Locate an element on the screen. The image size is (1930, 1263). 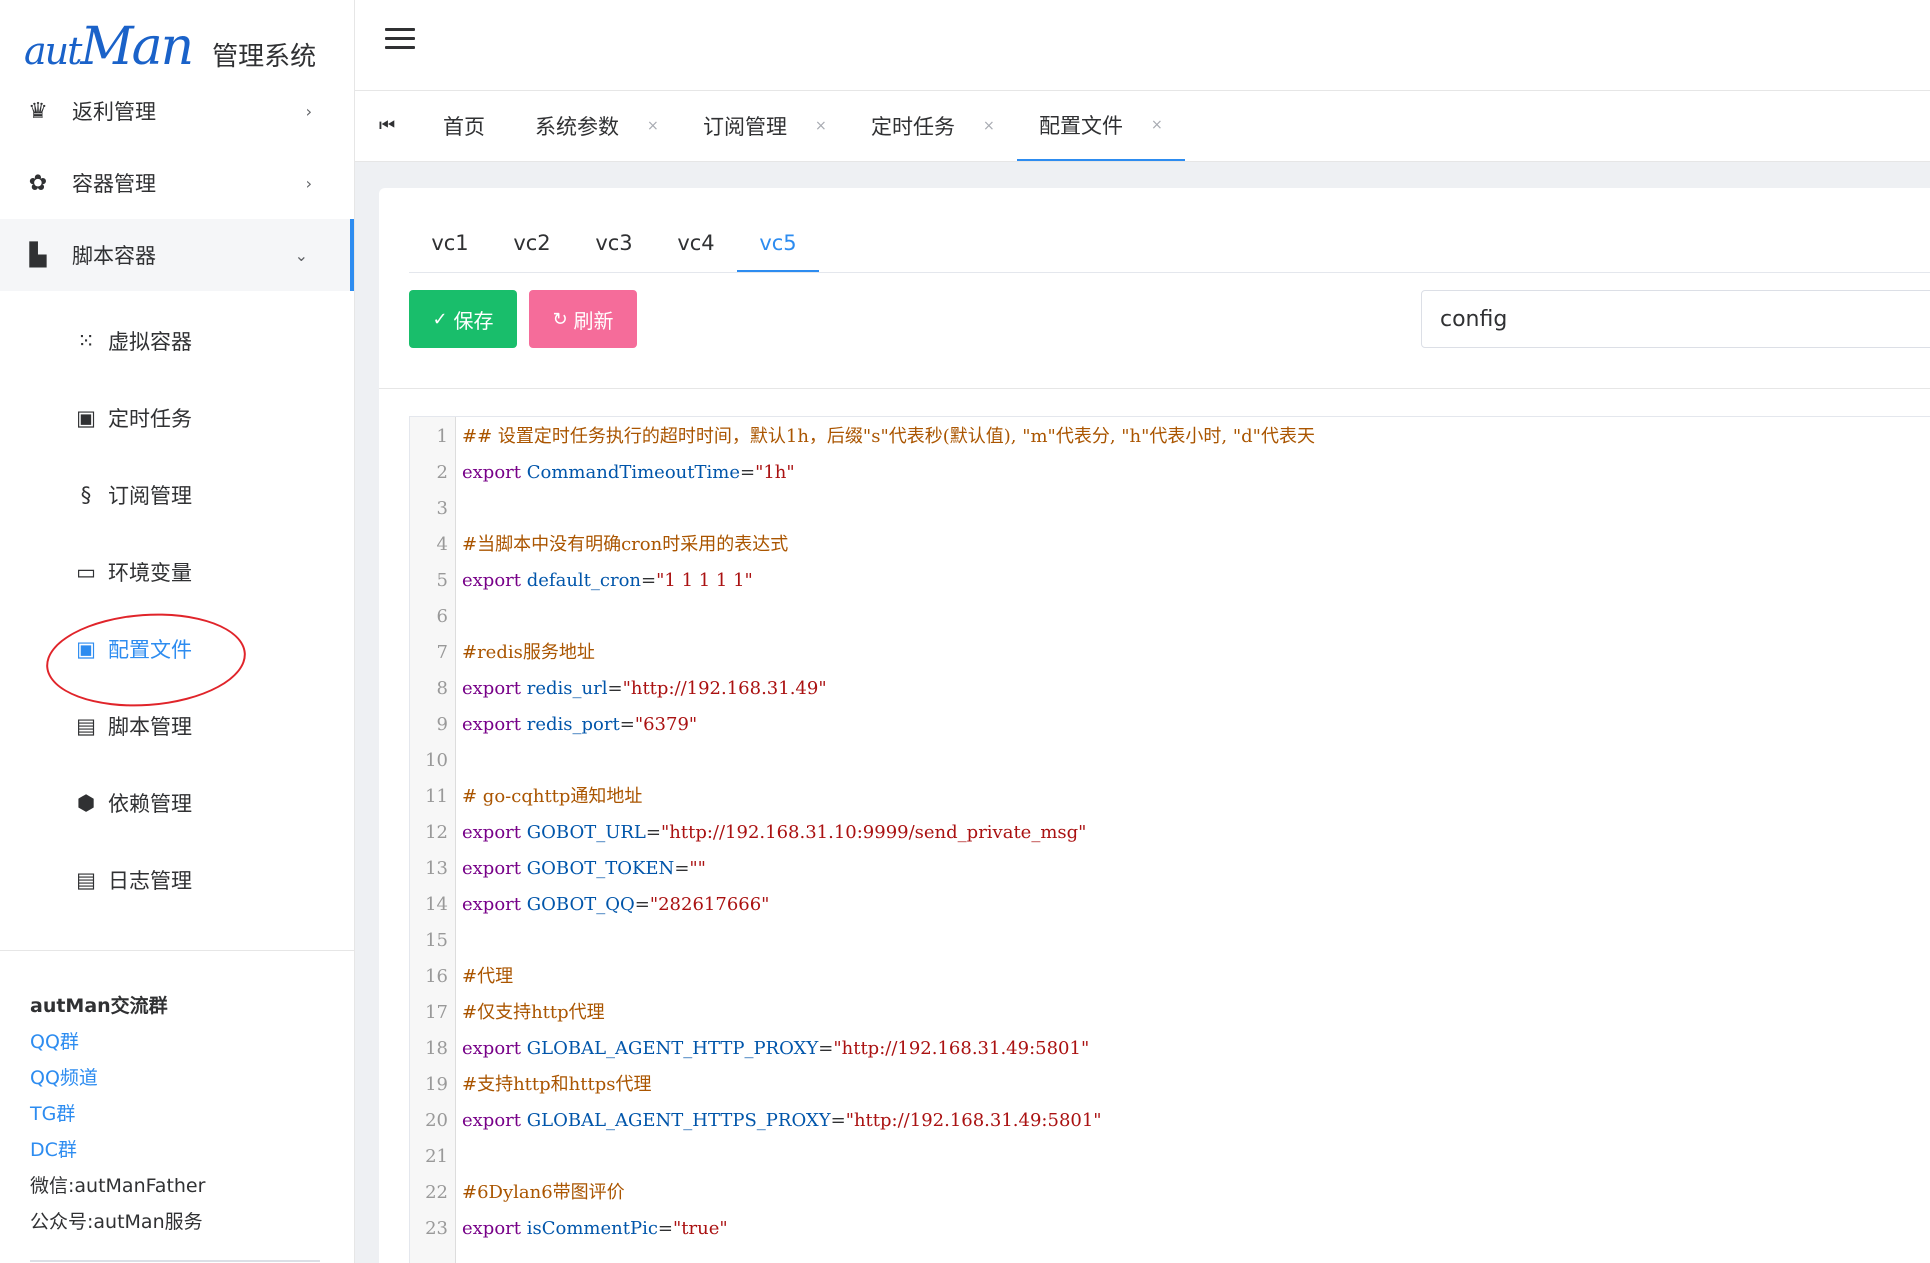
code-line: 19 #支持http和https代理 is located at coordinates (1170, 1085).